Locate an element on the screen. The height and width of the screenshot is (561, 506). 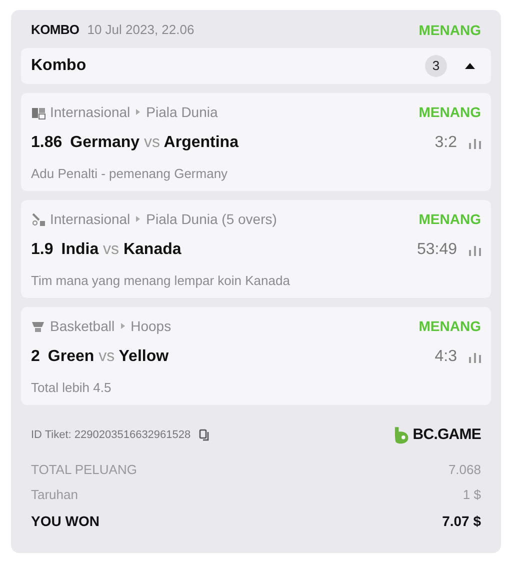
copy-icon is located at coordinates (204, 435).